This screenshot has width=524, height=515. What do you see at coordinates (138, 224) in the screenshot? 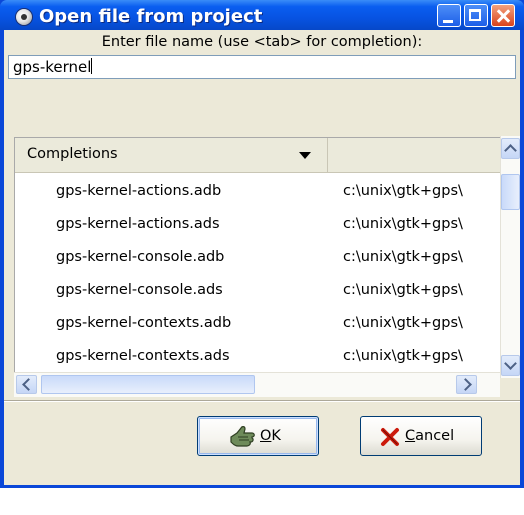
I see `completion-name: gps-kernel-actions.ads` at bounding box center [138, 224].